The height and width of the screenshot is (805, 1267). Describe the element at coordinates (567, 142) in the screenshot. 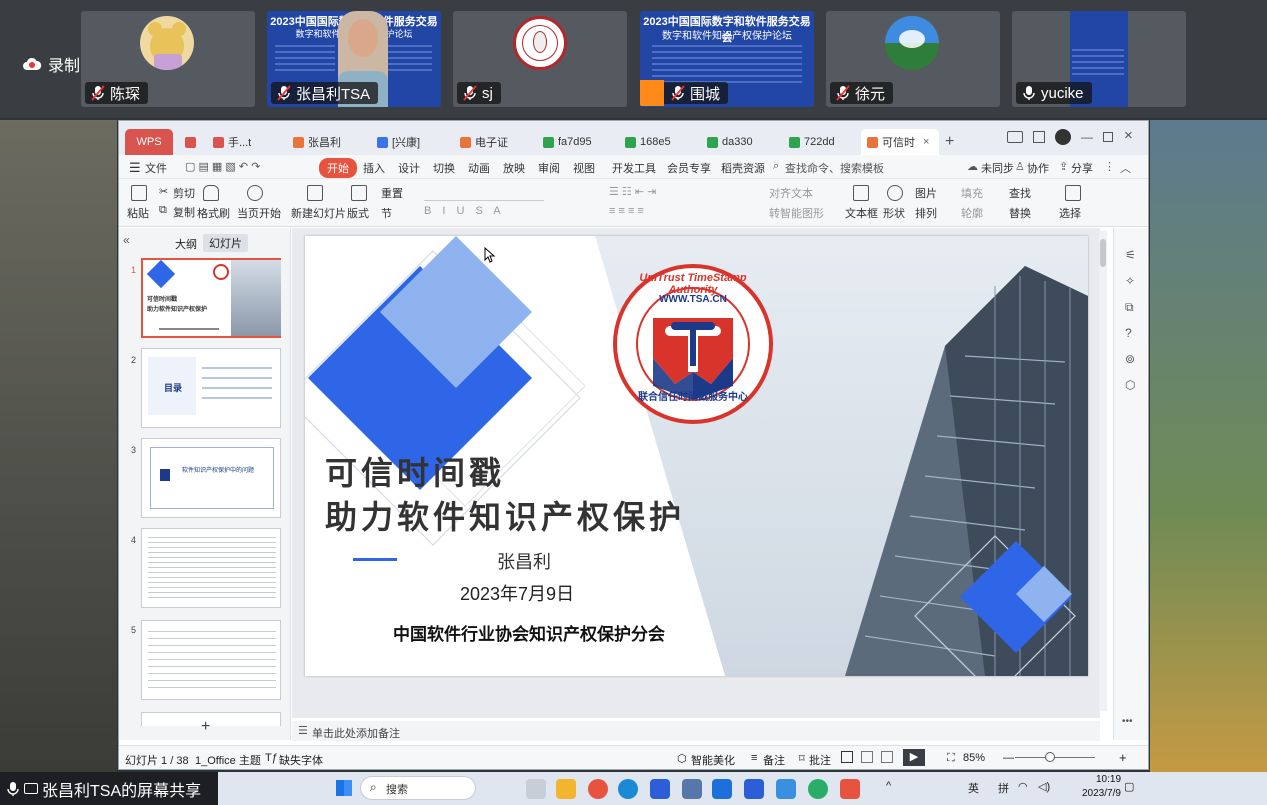

I see `tab-doc: fa7d95` at that location.